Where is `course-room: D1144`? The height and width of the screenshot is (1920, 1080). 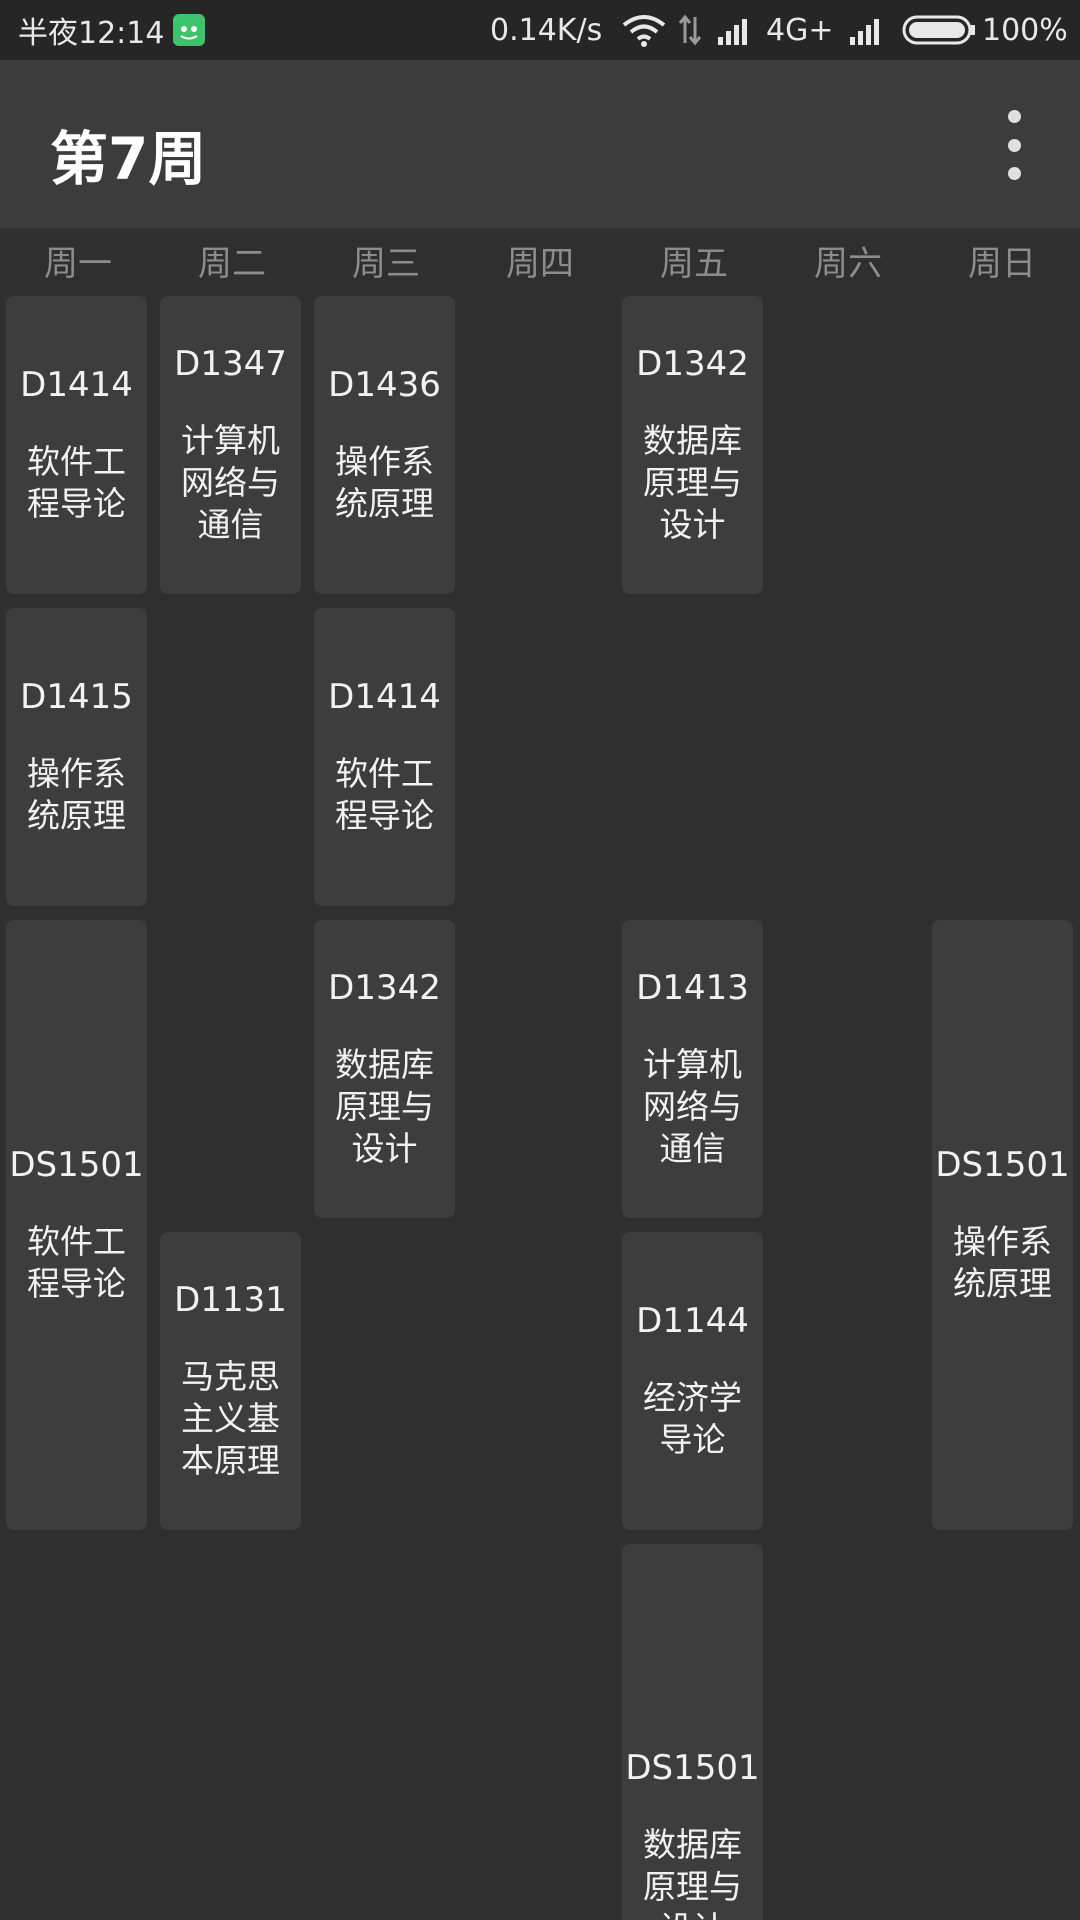
course-room: D1144 is located at coordinates (692, 1321).